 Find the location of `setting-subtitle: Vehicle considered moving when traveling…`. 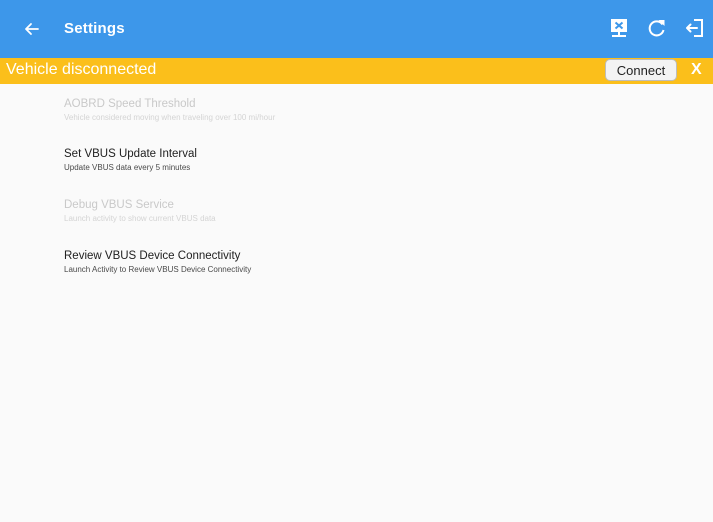

setting-subtitle: Vehicle considered moving when traveling… is located at coordinates (170, 117).